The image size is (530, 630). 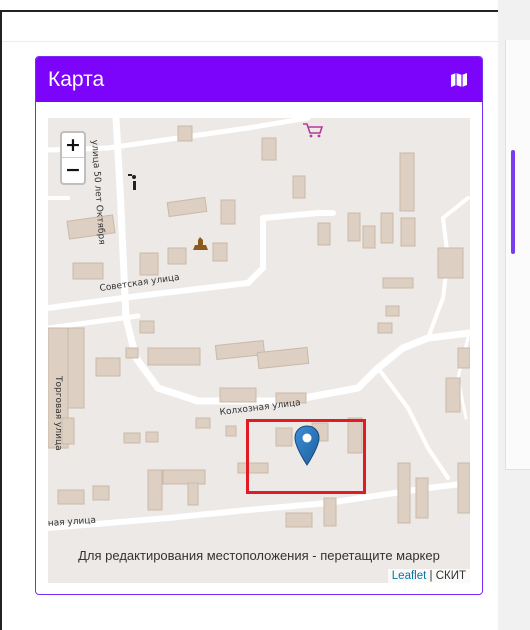 What do you see at coordinates (200, 243) in the screenshot?
I see `monument-icon` at bounding box center [200, 243].